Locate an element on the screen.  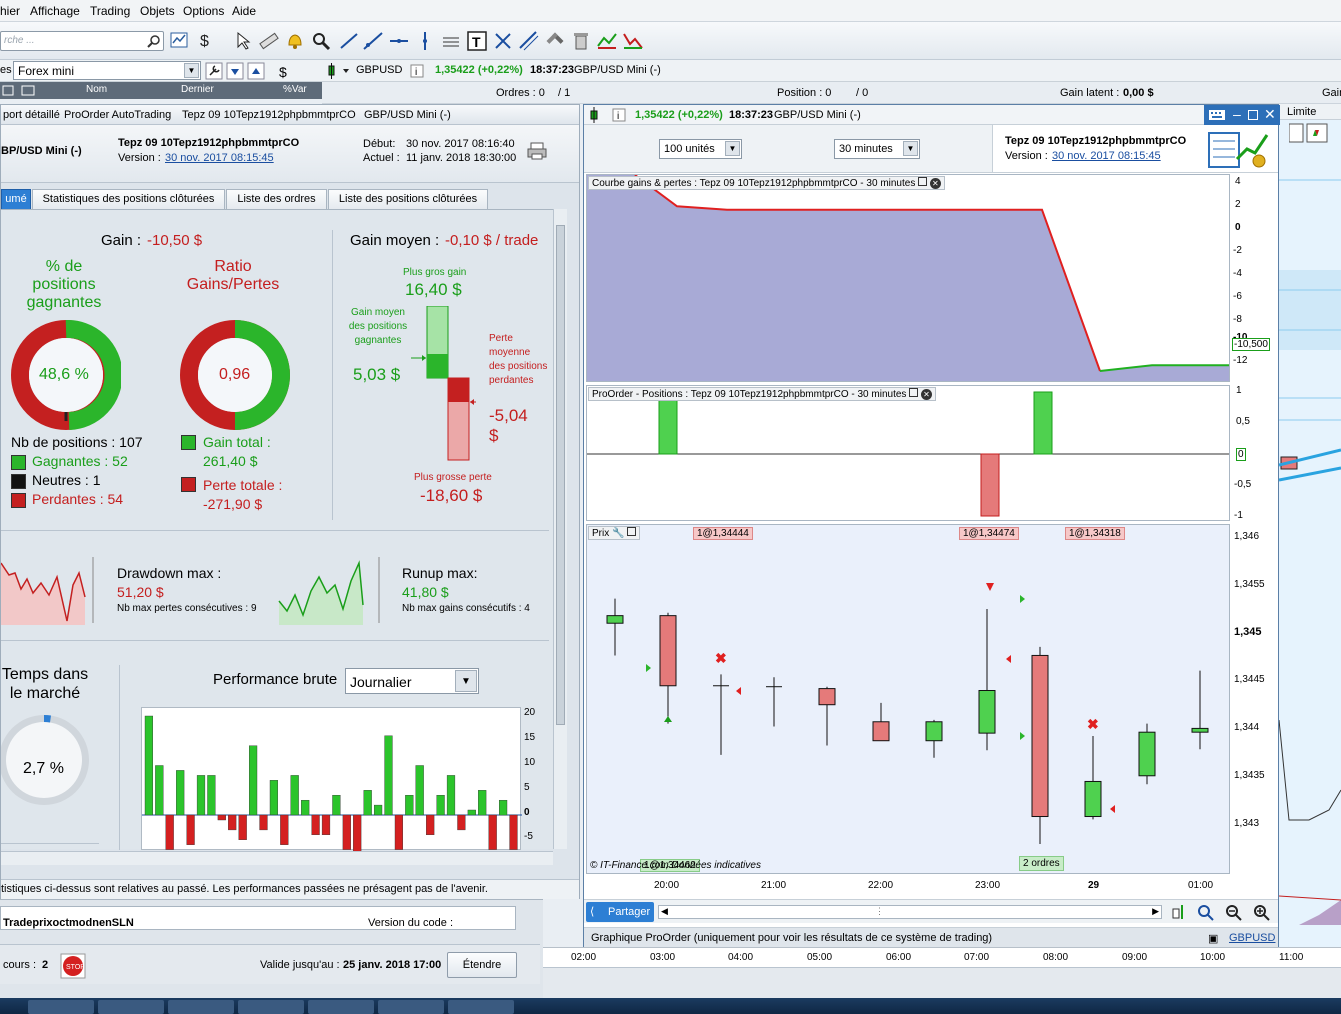
tools-icon is located at coordinates (555, 41).